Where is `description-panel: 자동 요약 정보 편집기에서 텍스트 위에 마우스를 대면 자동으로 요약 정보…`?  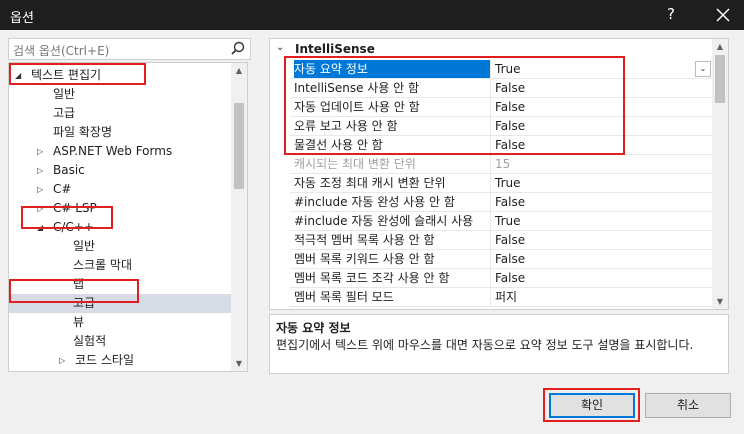
description-panel: 자동 요약 정보 편집기에서 텍스트 위에 마우스를 대면 자동으로 요약 정보… is located at coordinates (499, 344).